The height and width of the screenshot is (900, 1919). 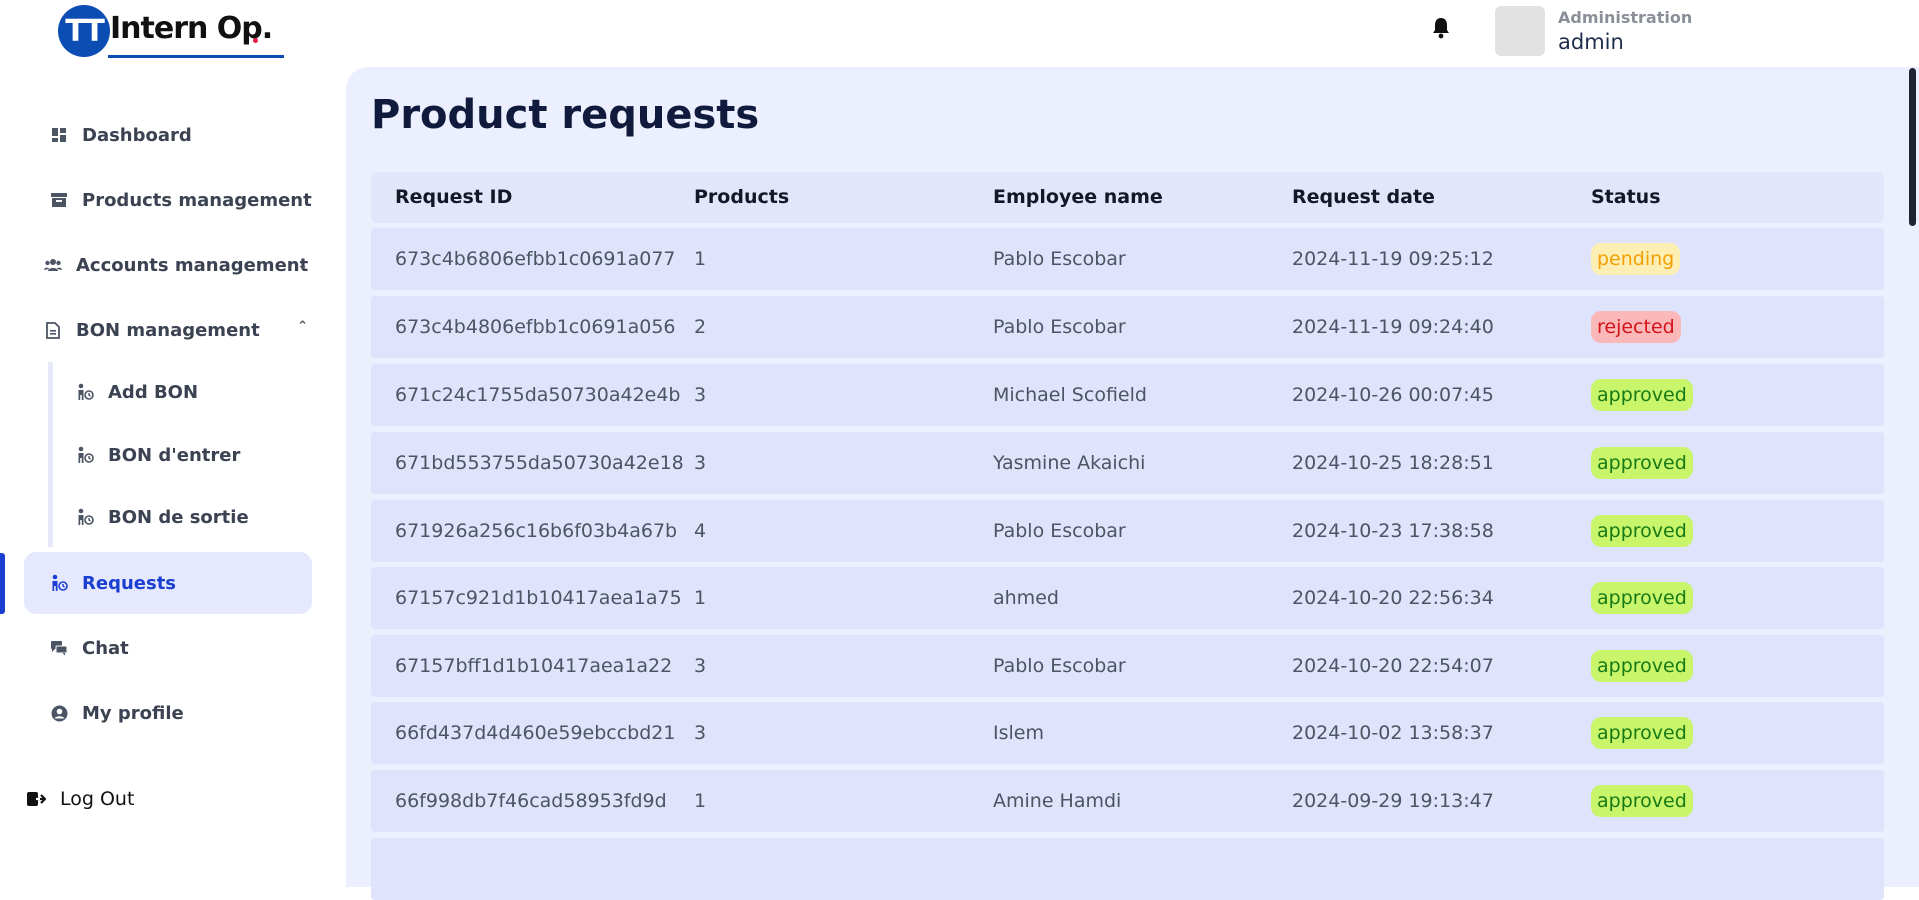 I want to click on scrollbar-thumb, so click(x=1912, y=147).